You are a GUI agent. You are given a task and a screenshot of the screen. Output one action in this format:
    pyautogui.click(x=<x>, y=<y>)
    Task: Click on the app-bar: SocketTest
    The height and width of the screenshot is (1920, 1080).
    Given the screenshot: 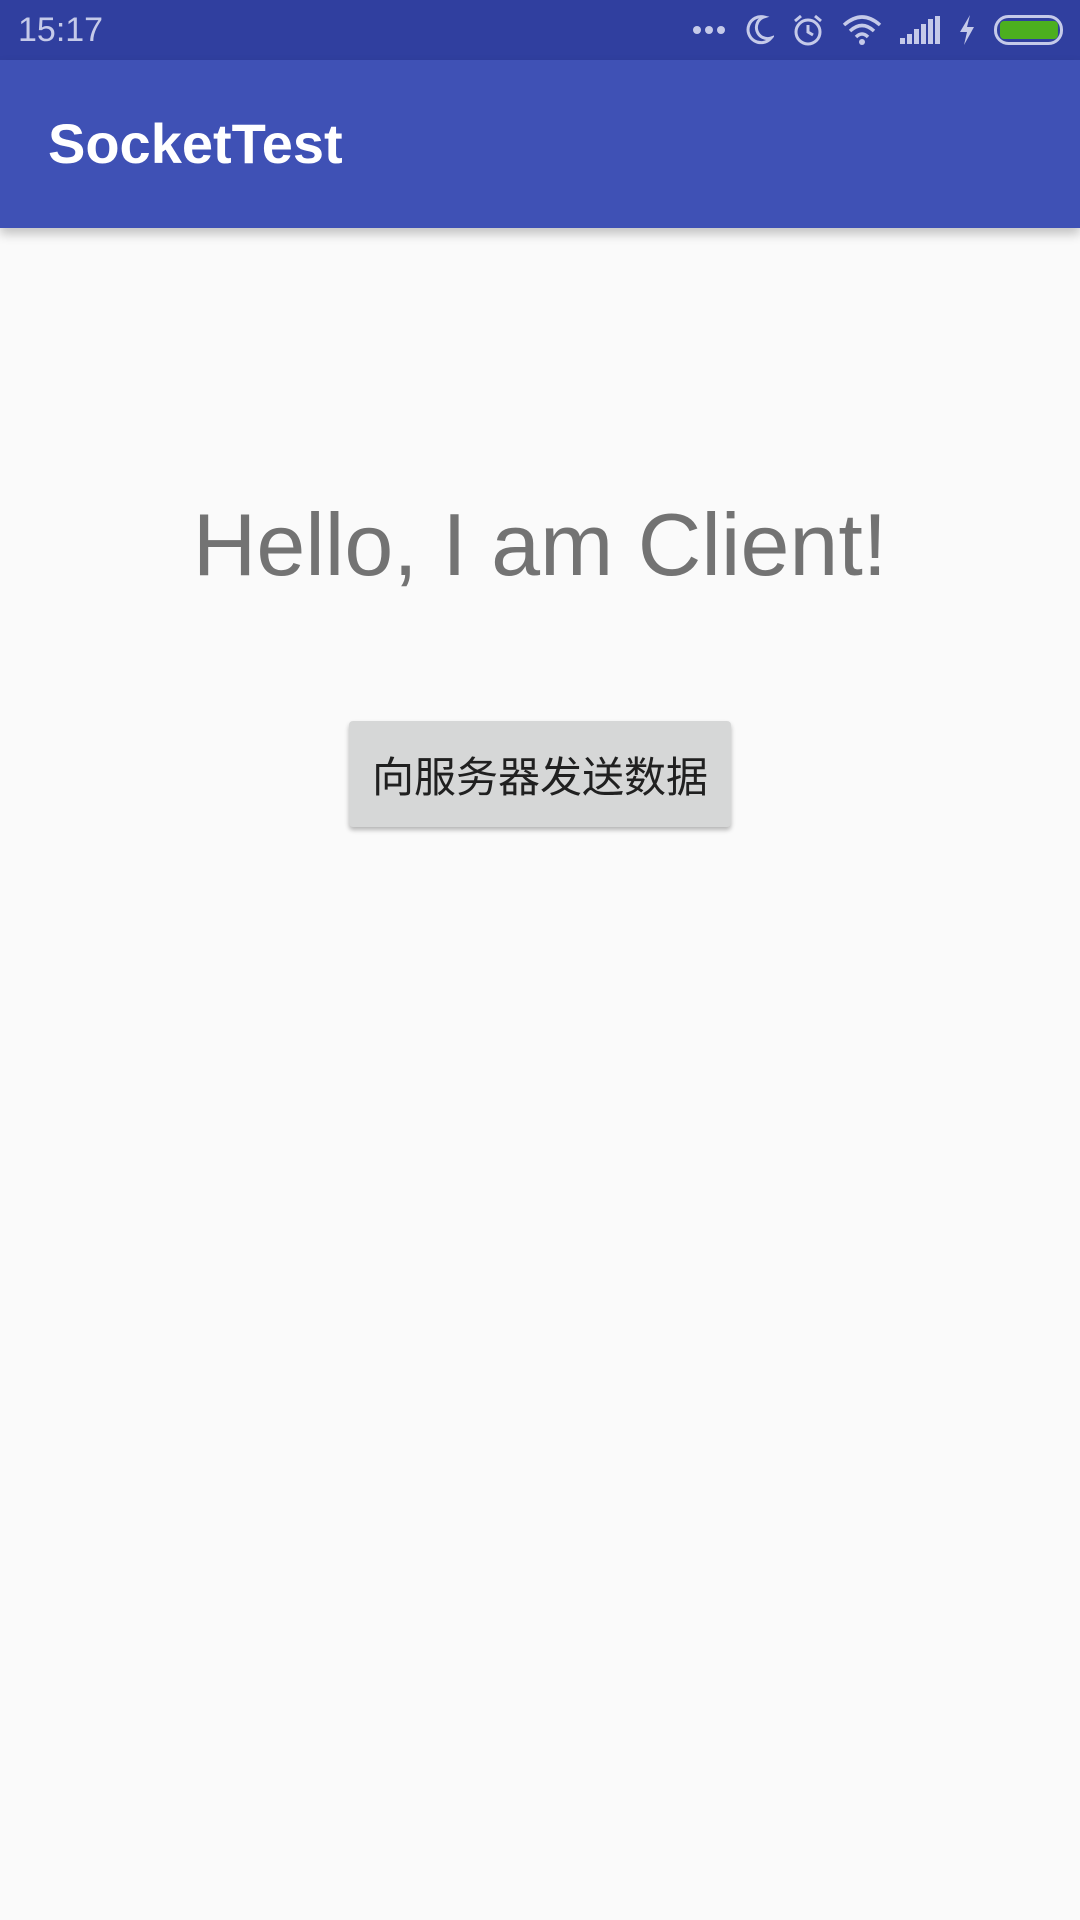 What is the action you would take?
    pyautogui.click(x=540, y=144)
    